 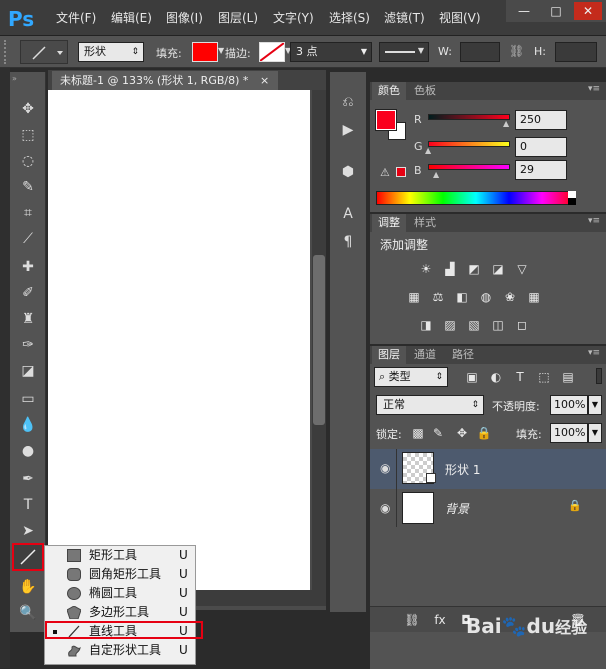 I want to click on quick-select-tool-icon: ✎, so click(x=28, y=187).